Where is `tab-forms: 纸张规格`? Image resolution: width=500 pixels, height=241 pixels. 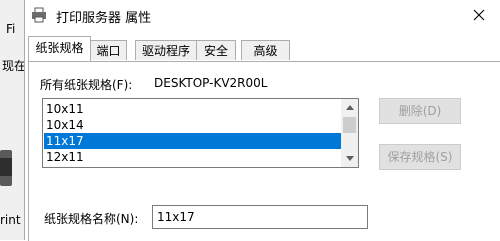 tab-forms: 纸张规格 is located at coordinates (59, 48).